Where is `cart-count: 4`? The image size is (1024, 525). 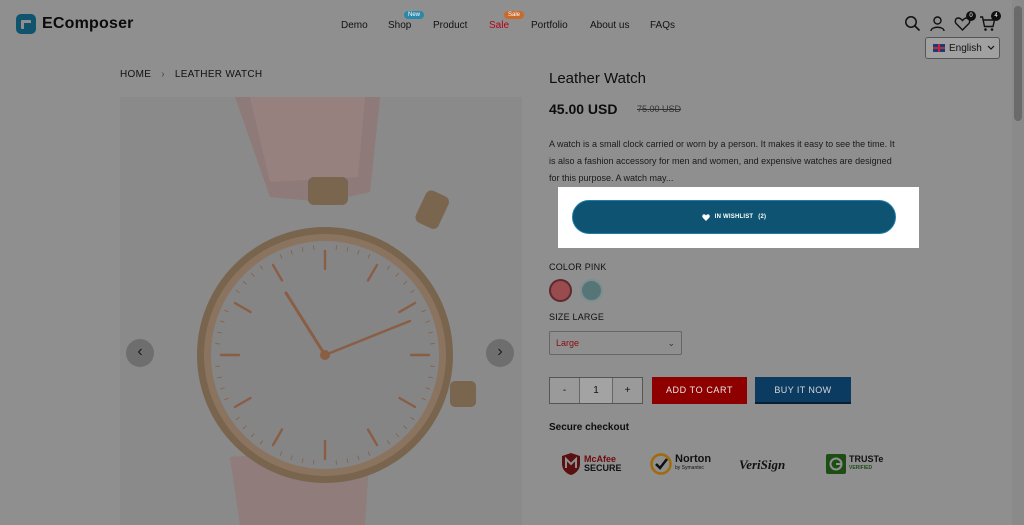 cart-count: 4 is located at coordinates (996, 16).